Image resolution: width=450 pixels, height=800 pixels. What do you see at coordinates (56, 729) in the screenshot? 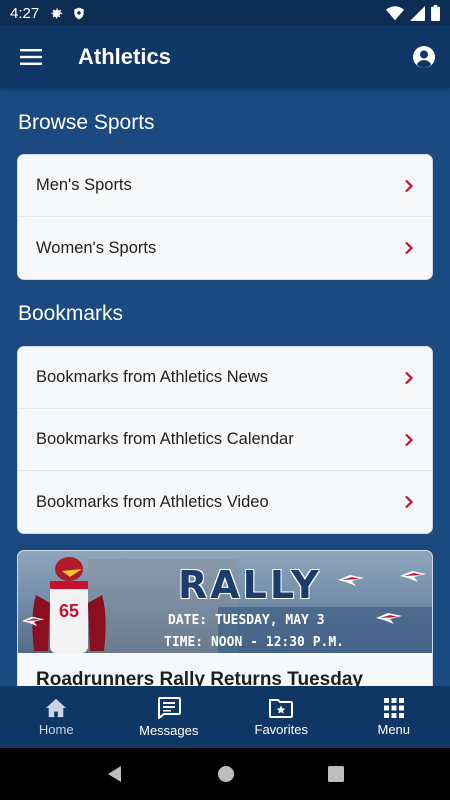
I see `nav-label: Home` at bounding box center [56, 729].